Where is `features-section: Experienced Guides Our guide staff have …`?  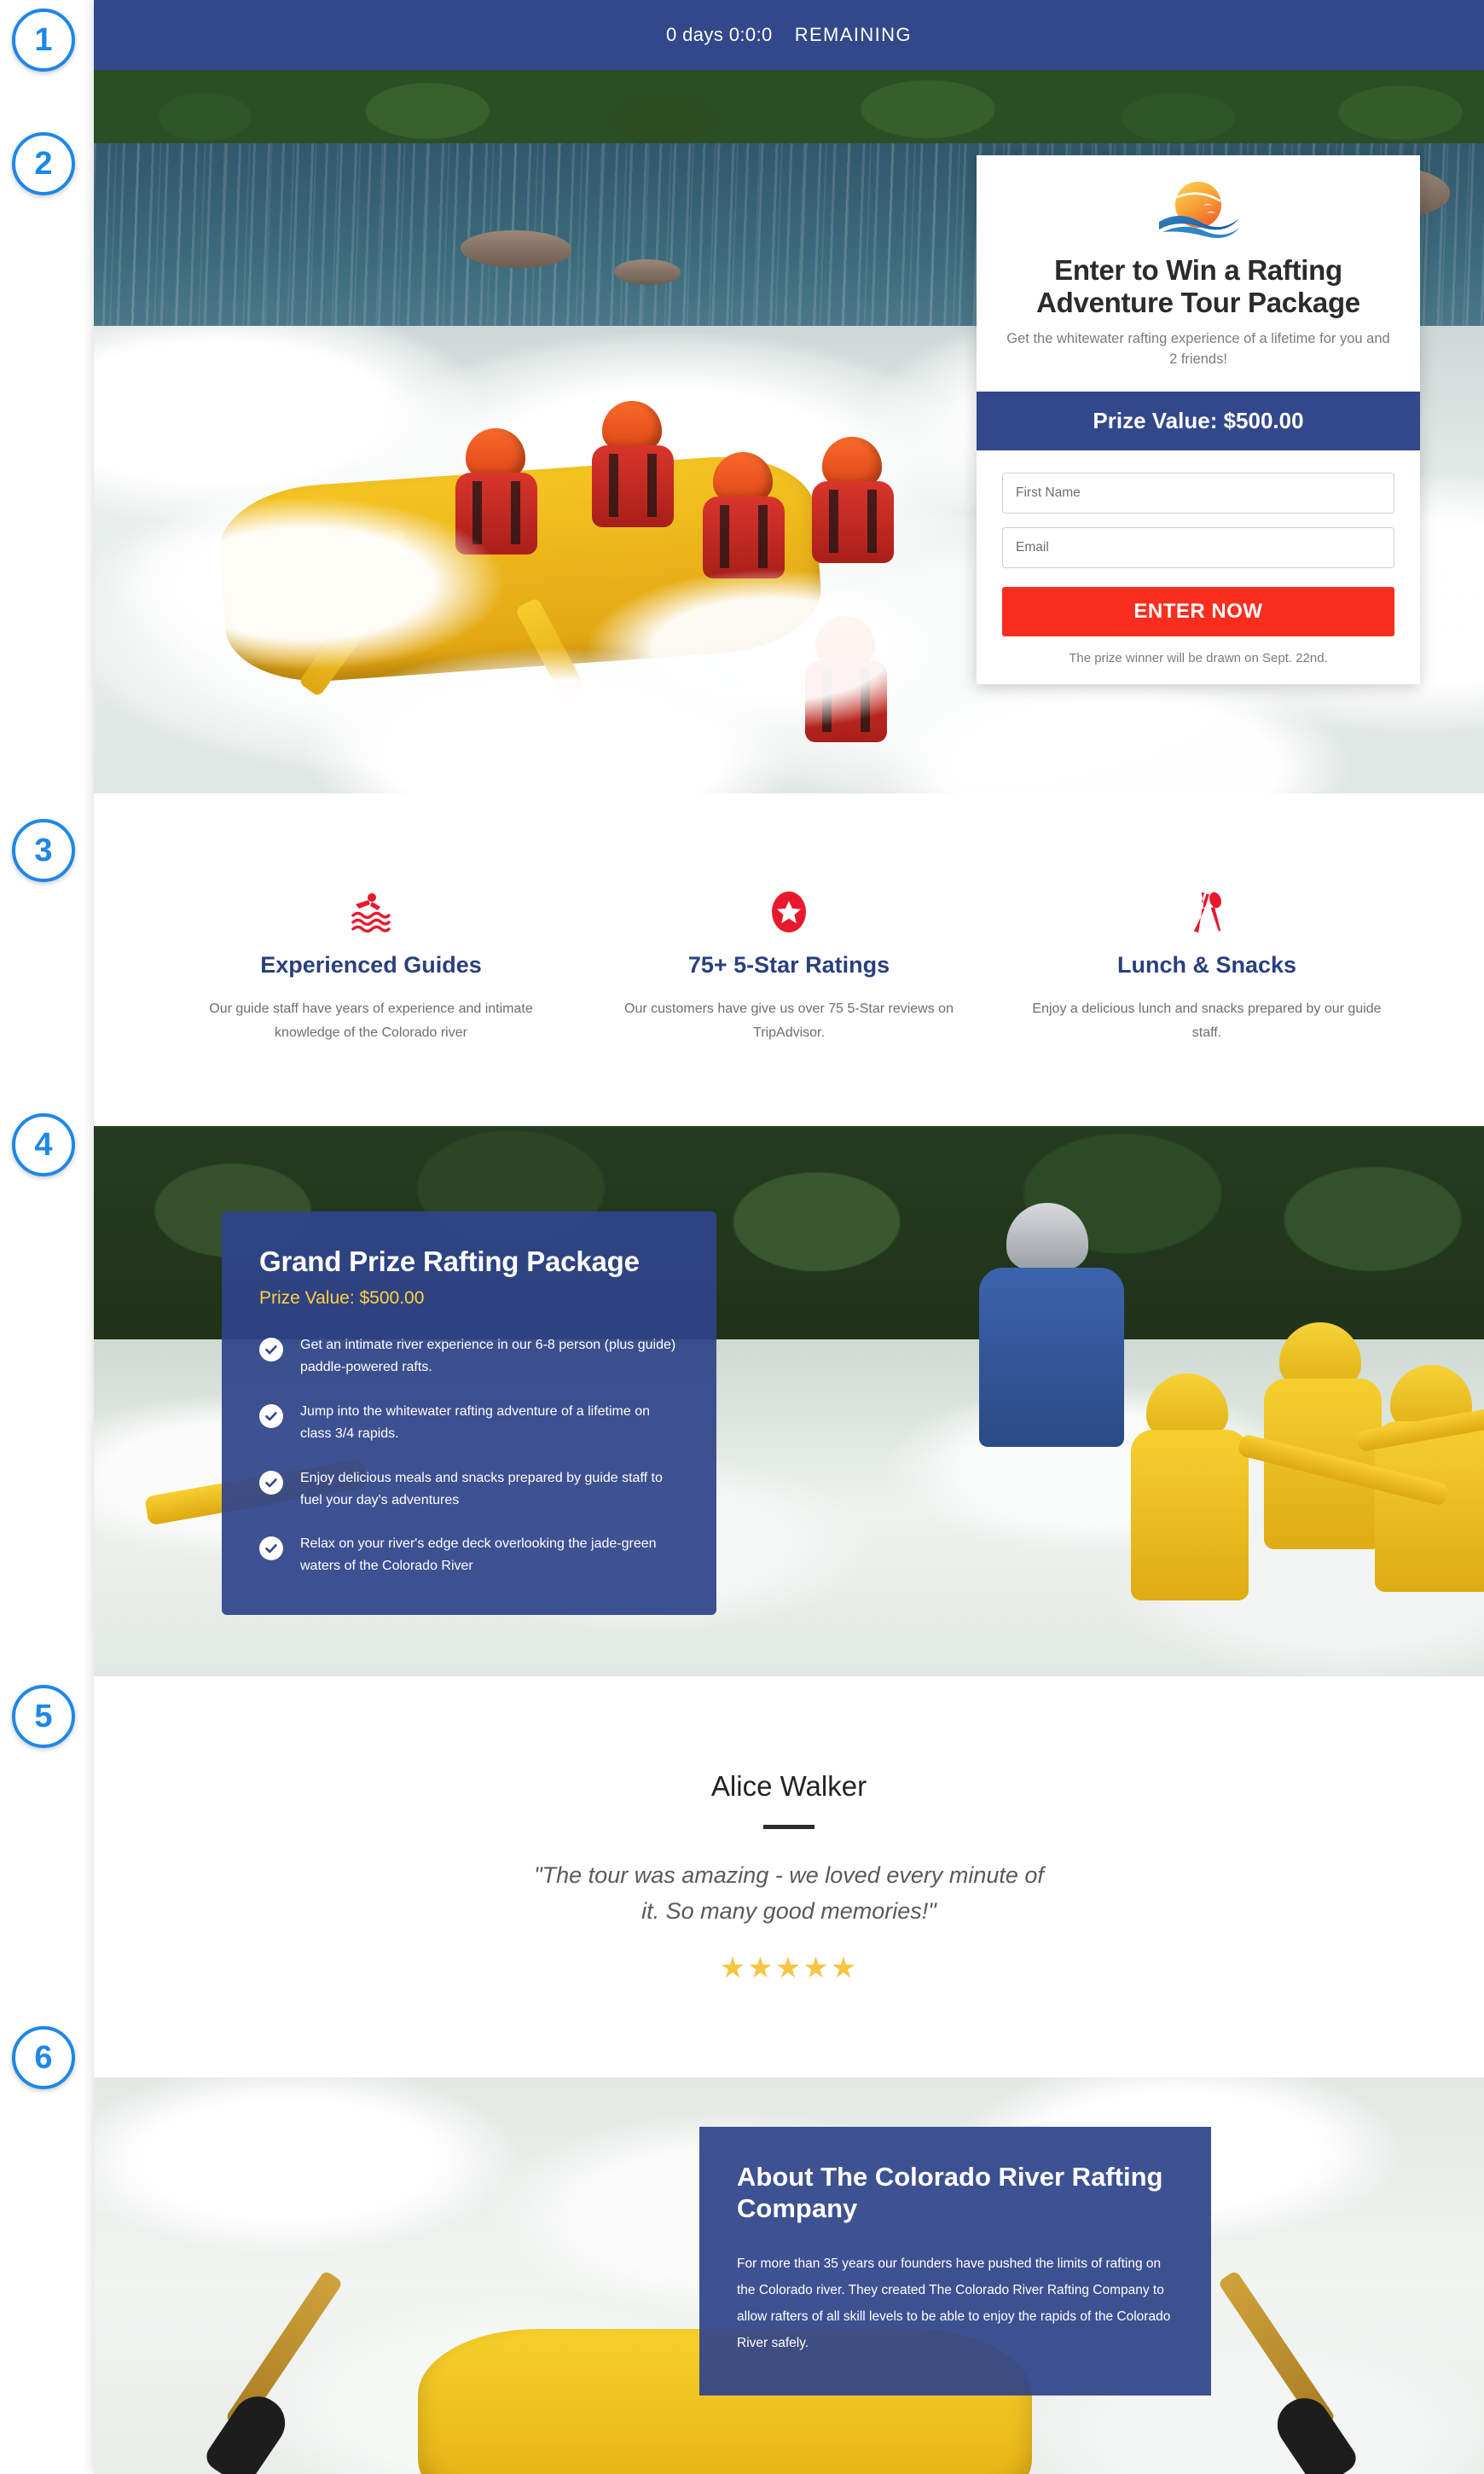 features-section: Experienced Guides Our guide staff have … is located at coordinates (789, 960).